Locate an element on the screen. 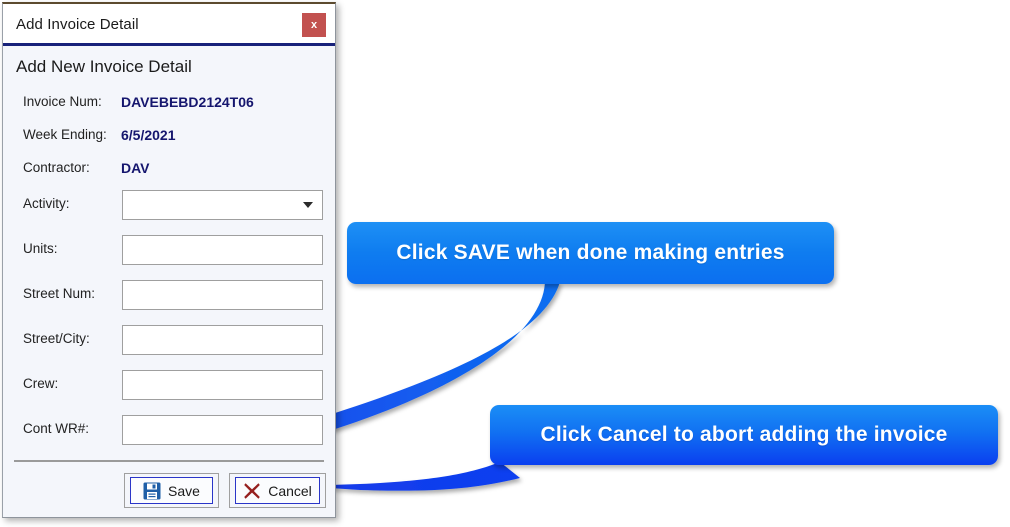  field-row-street-city: Street/City: is located at coordinates (169, 340).